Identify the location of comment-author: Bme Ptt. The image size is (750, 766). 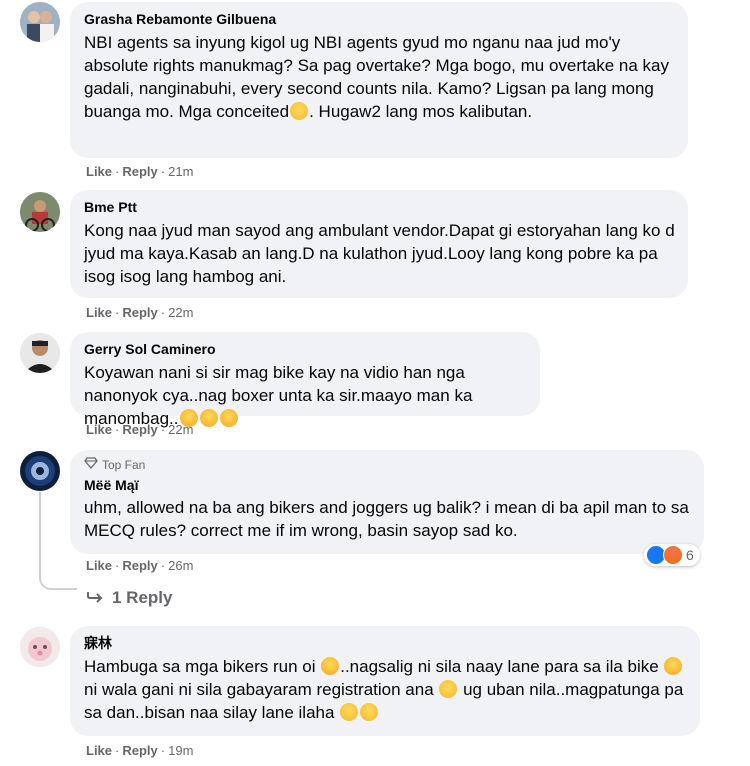
(380, 207).